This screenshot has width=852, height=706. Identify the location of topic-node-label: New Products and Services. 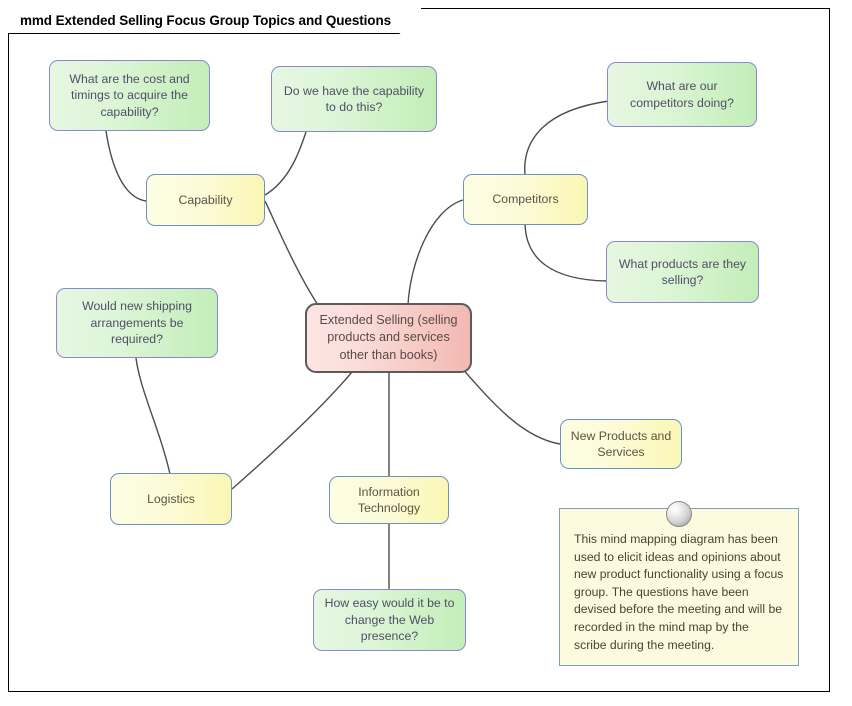
(621, 444).